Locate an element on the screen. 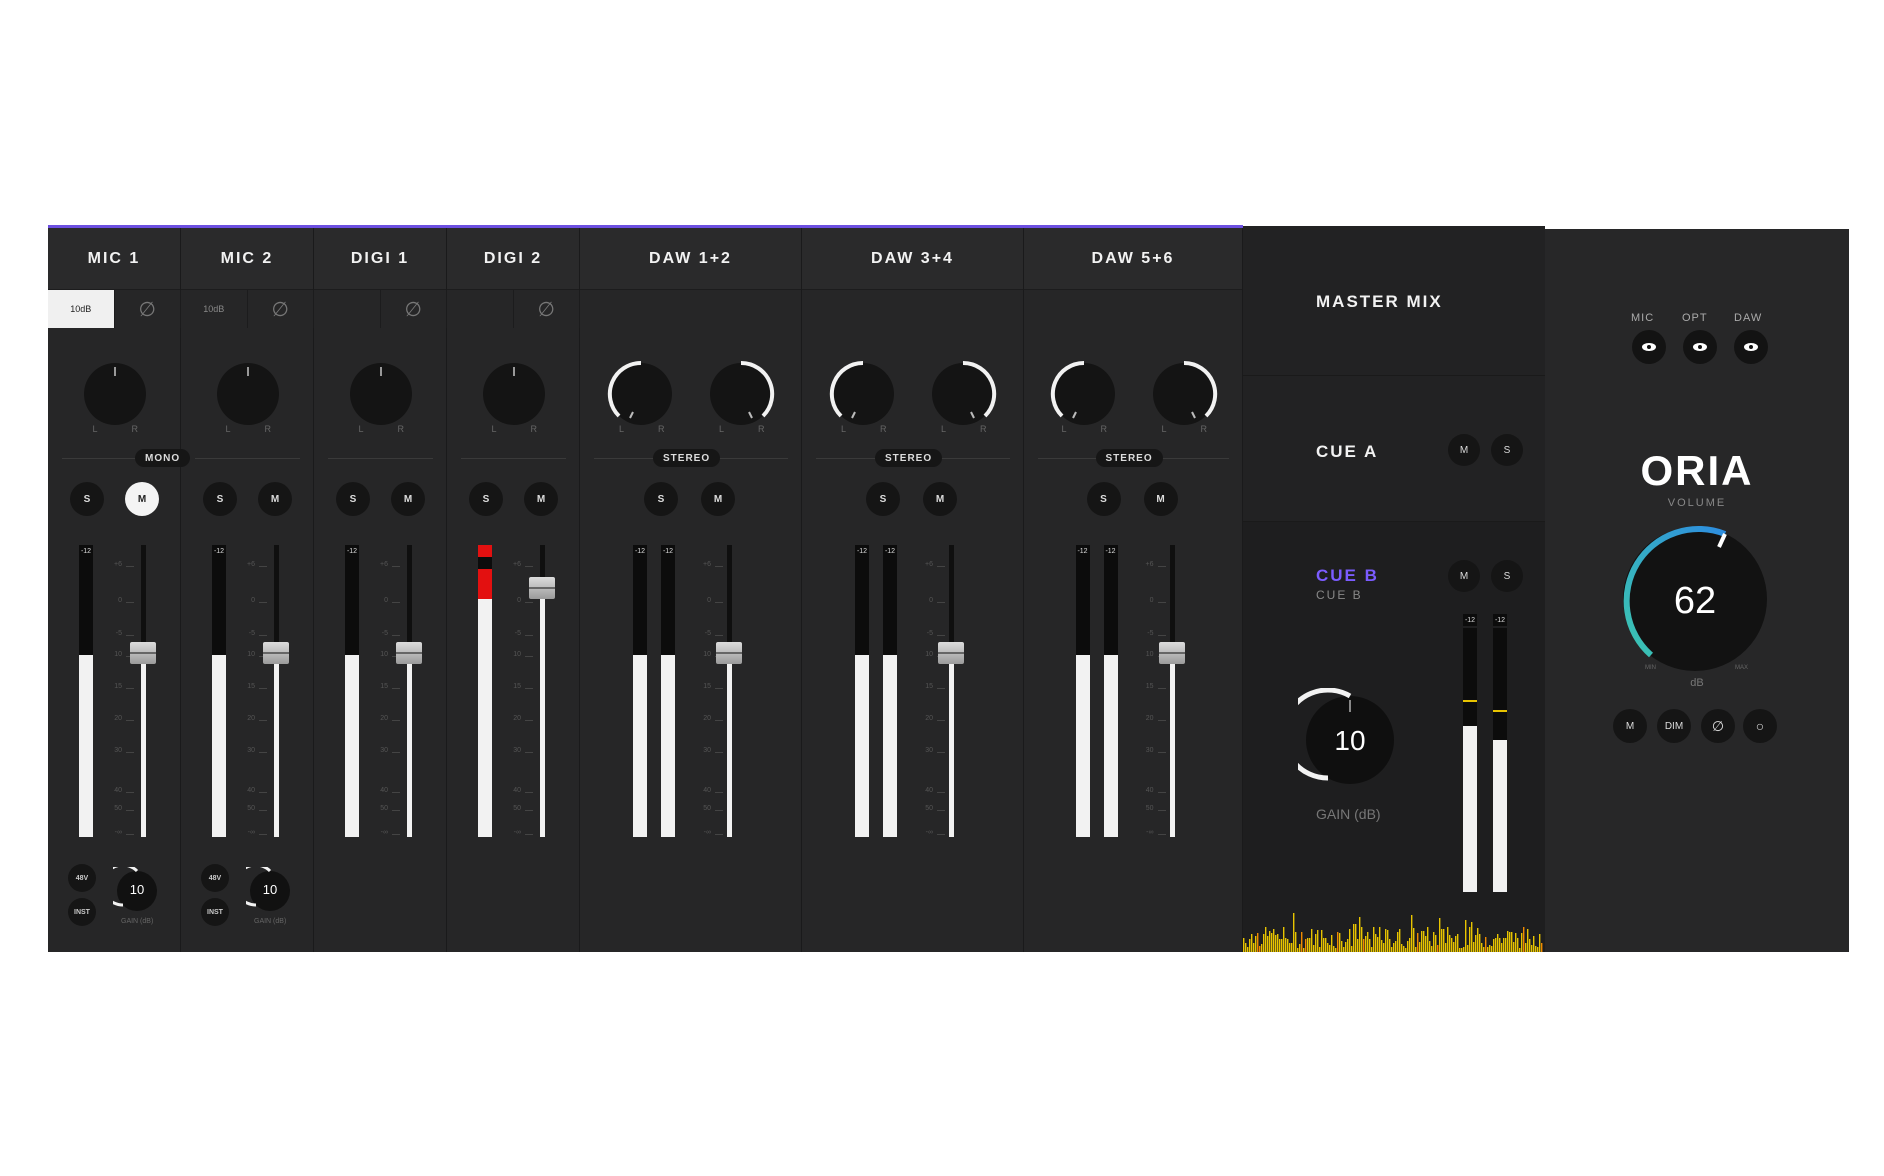  oria-power-button: ○ is located at coordinates (1760, 726).